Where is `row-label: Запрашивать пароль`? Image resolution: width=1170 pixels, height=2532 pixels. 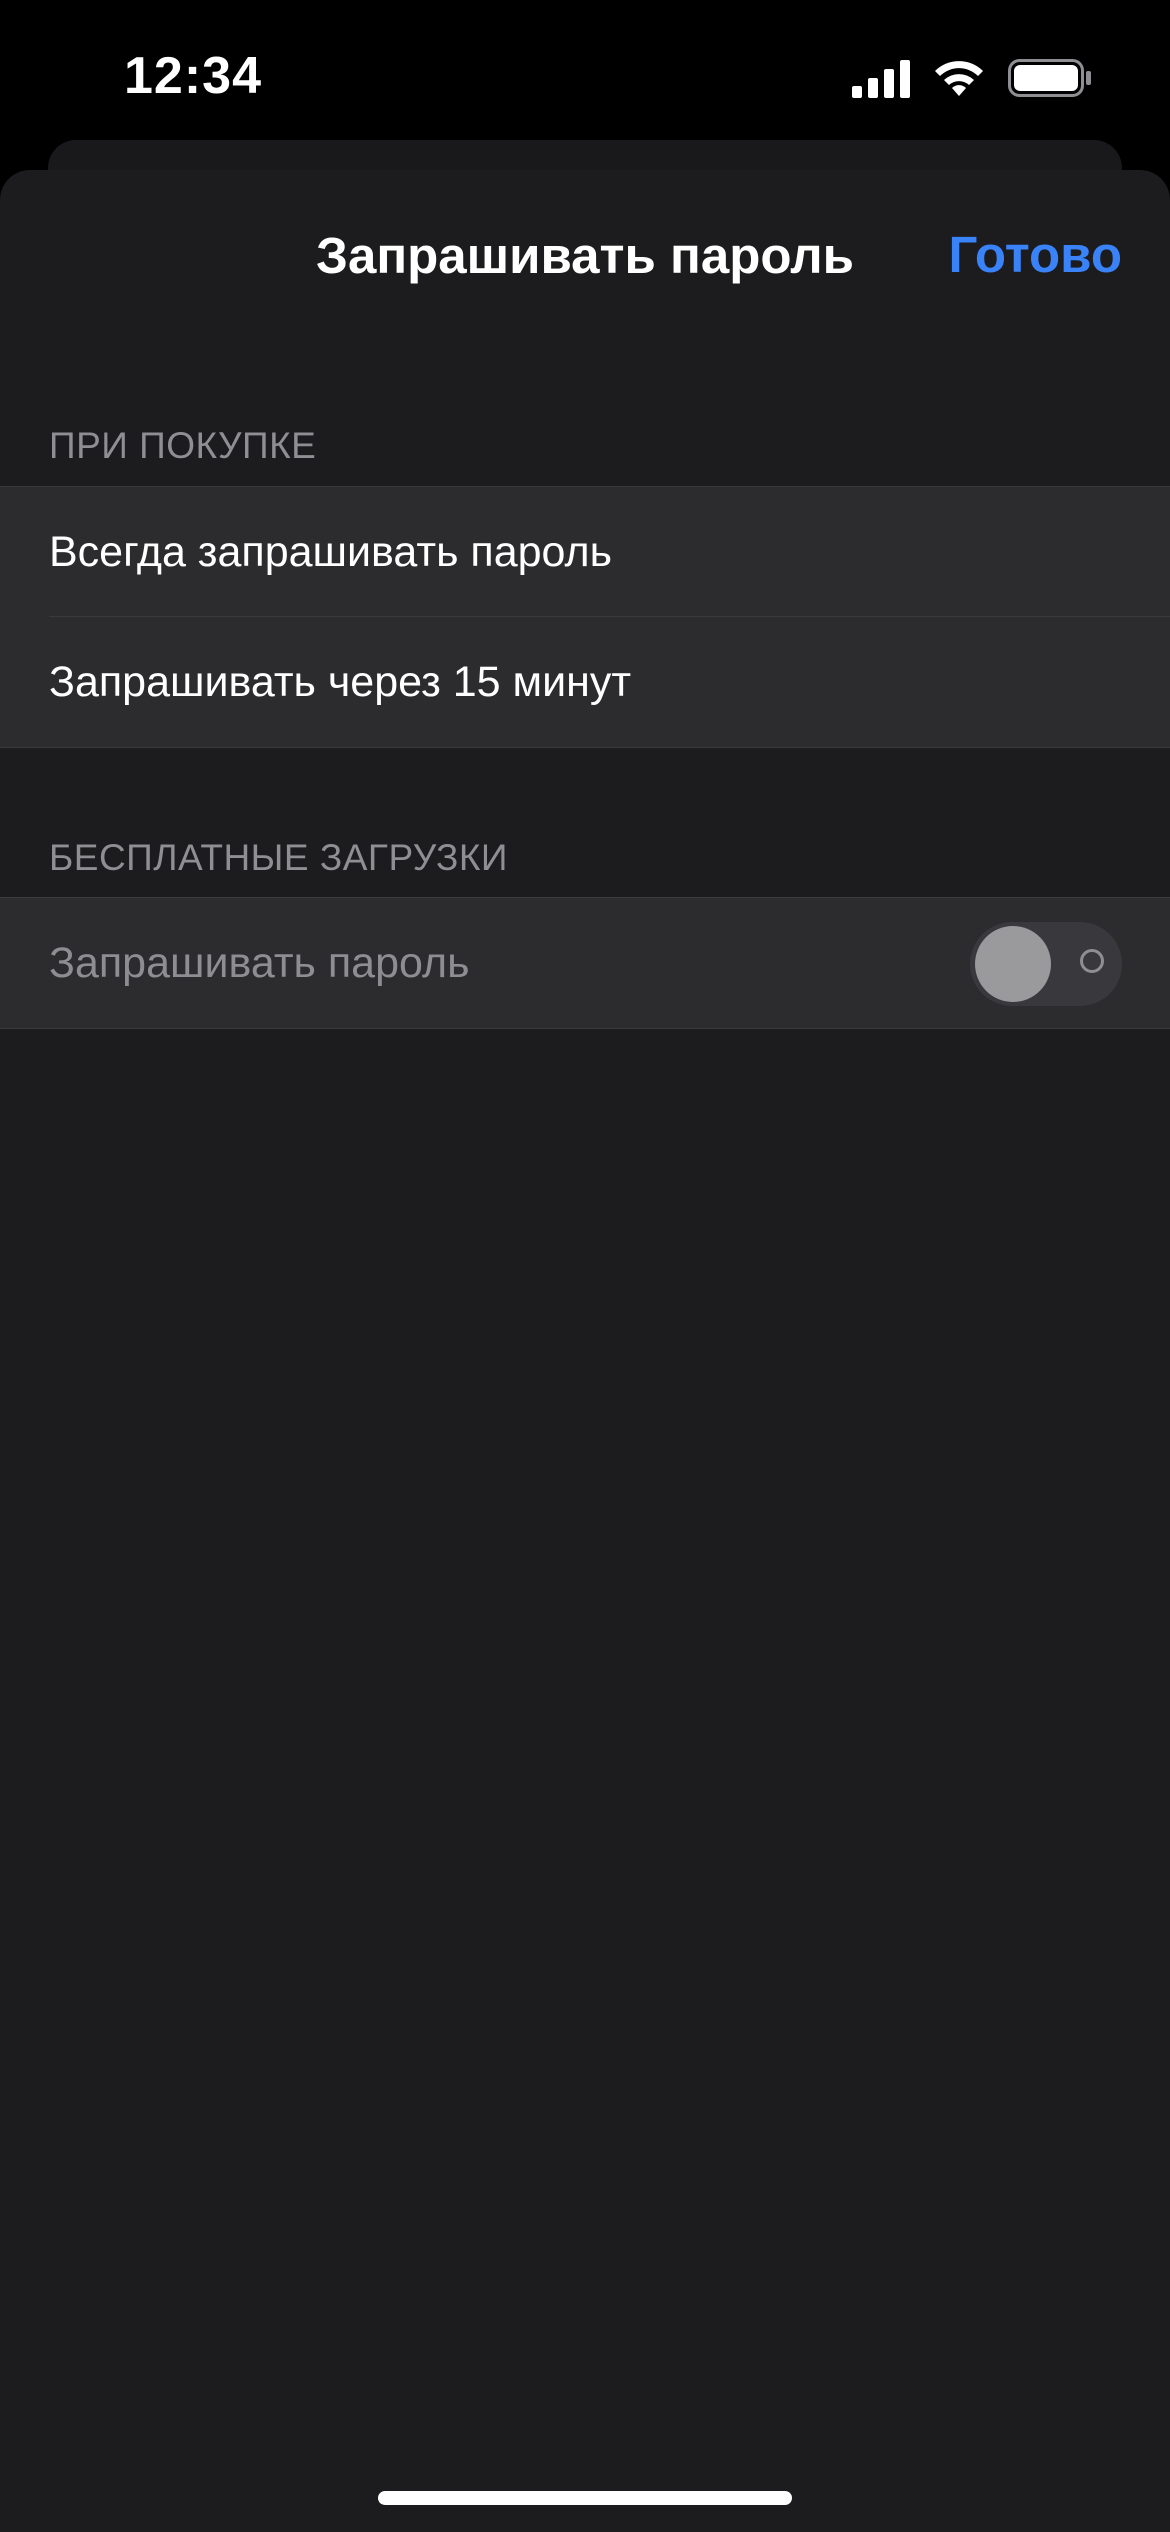
row-label: Запрашивать пароль is located at coordinates (259, 963).